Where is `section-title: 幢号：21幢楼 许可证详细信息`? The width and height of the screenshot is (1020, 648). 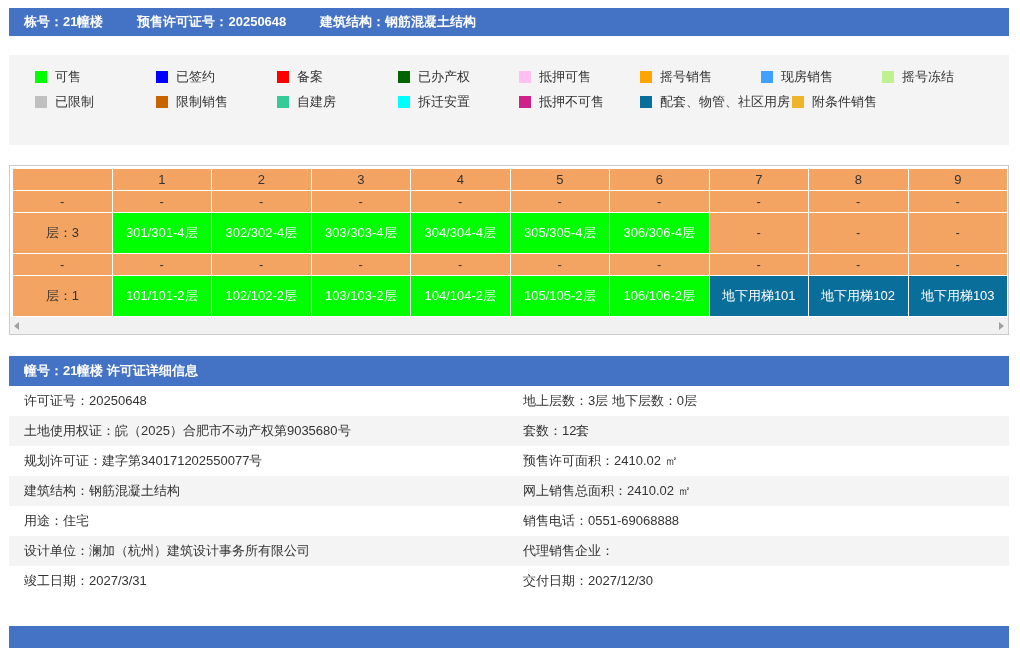
section-title: 幢号：21幢楼 许可证详细信息 is located at coordinates (111, 371).